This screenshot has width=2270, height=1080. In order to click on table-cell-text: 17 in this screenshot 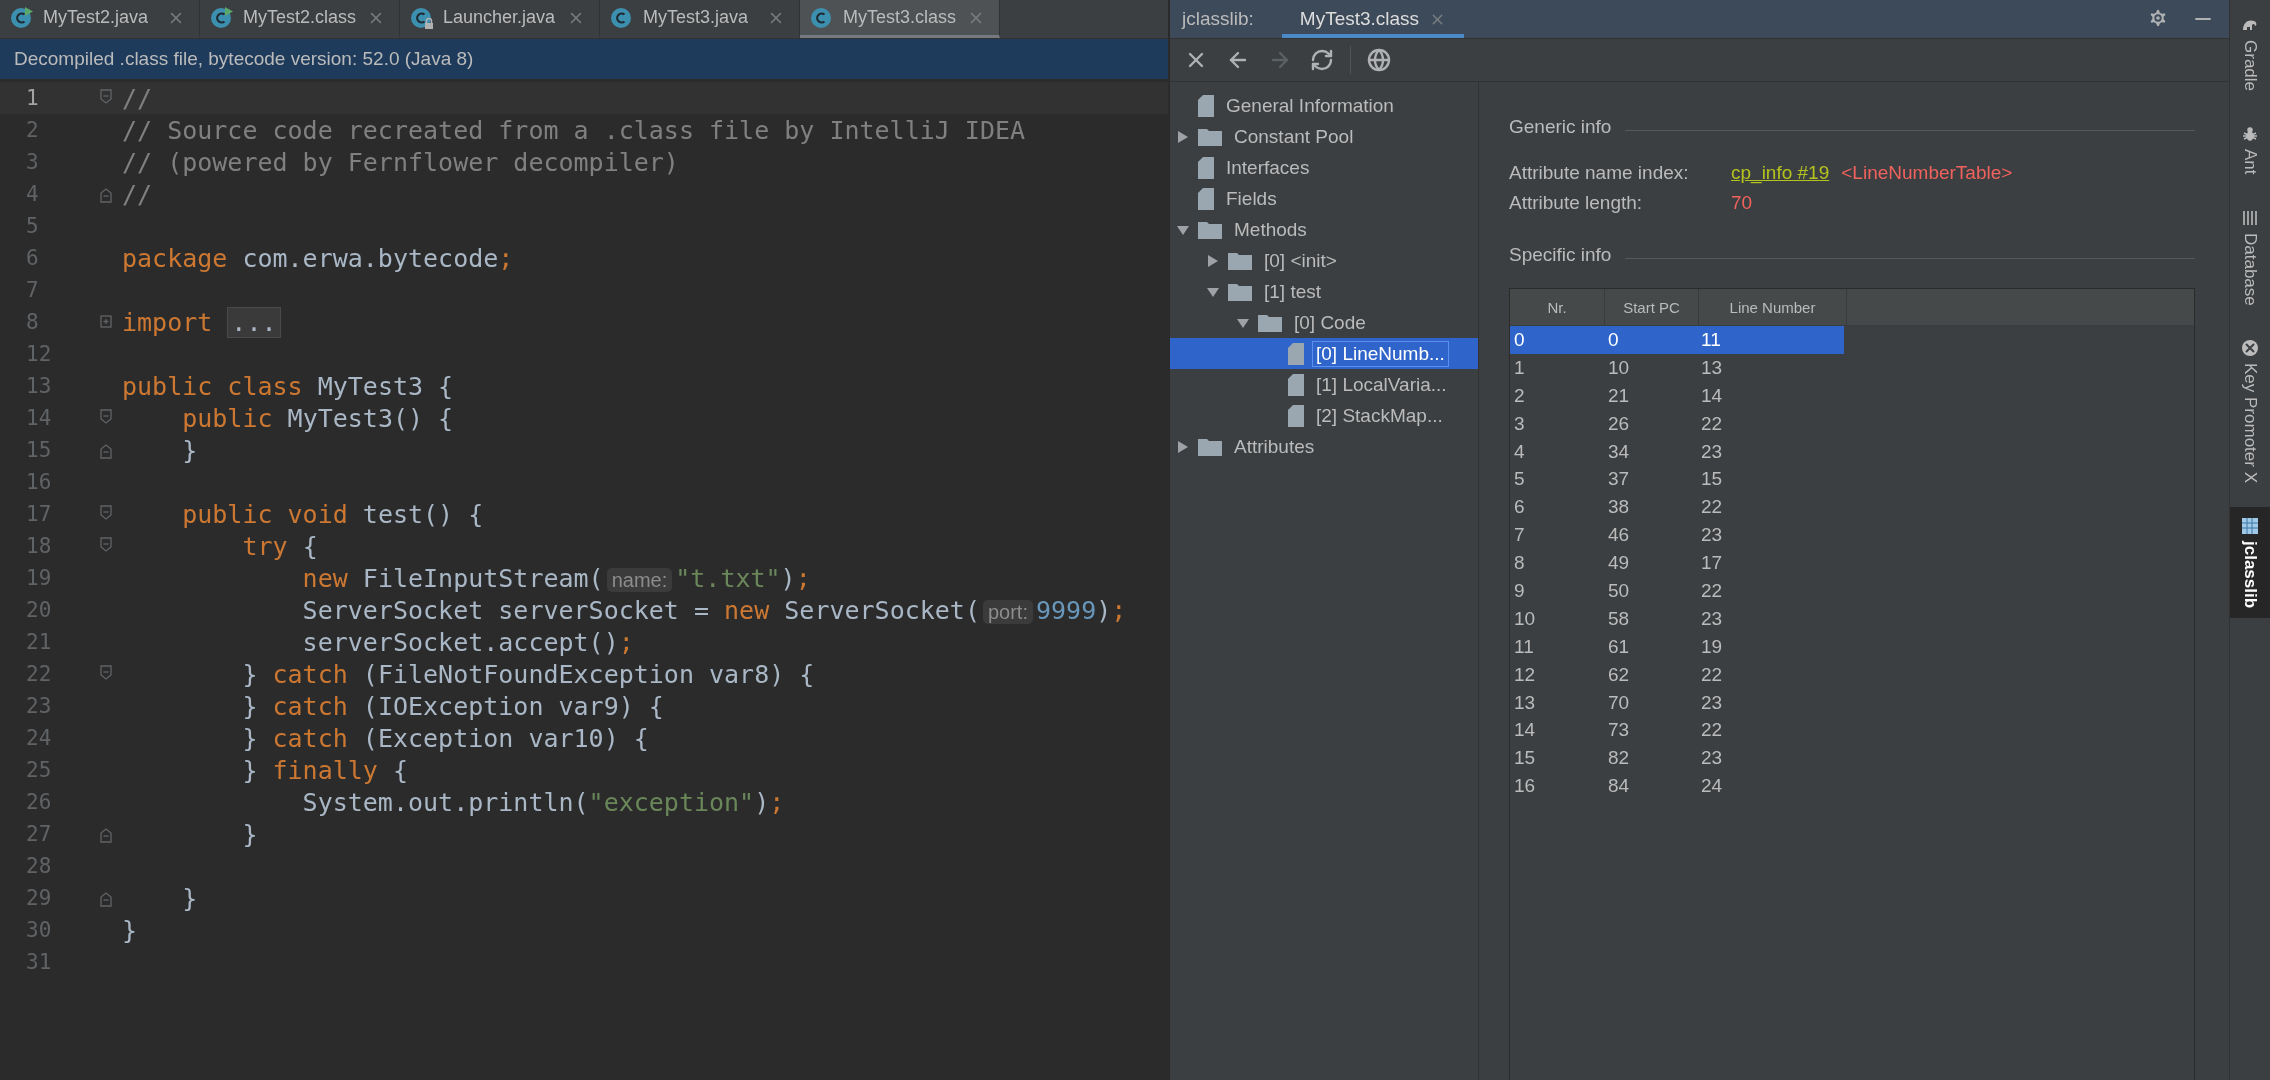, I will do `click(1712, 563)`.